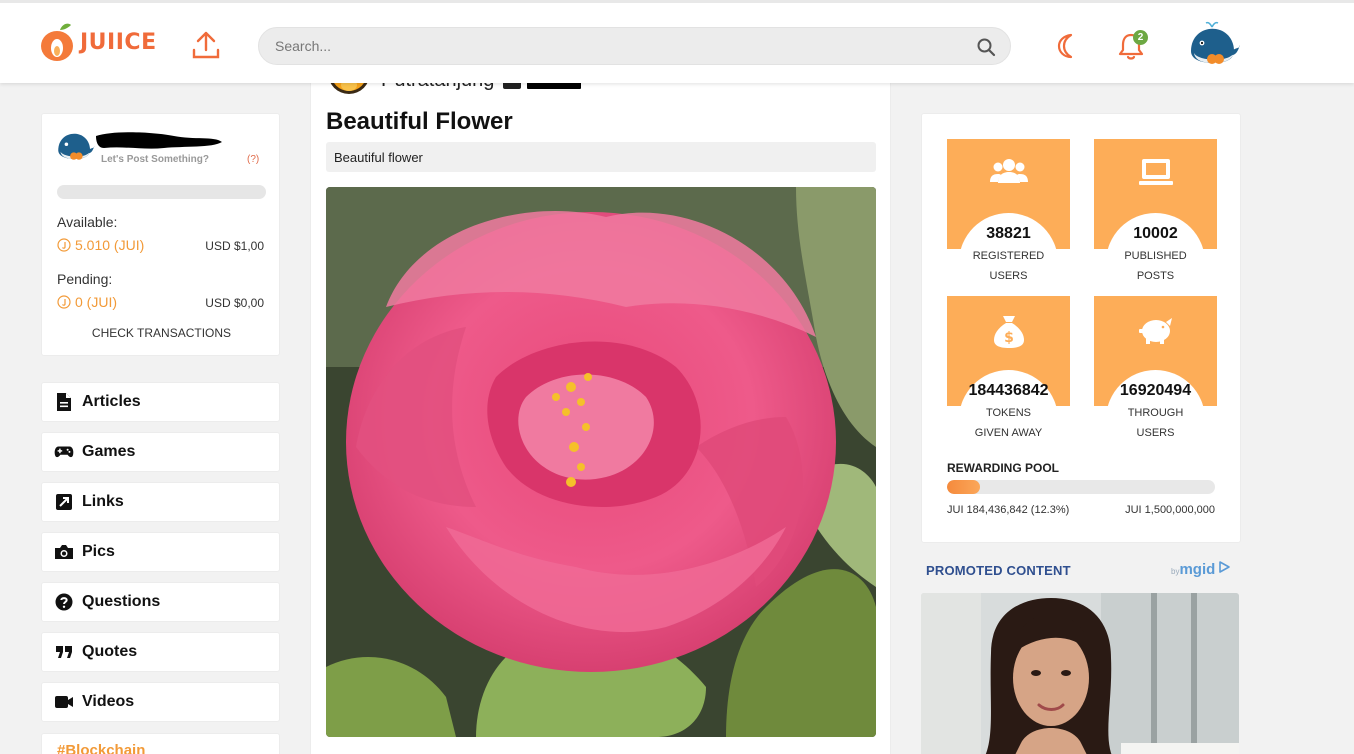 The width and height of the screenshot is (1354, 754). I want to click on help-link: (?), so click(253, 159).